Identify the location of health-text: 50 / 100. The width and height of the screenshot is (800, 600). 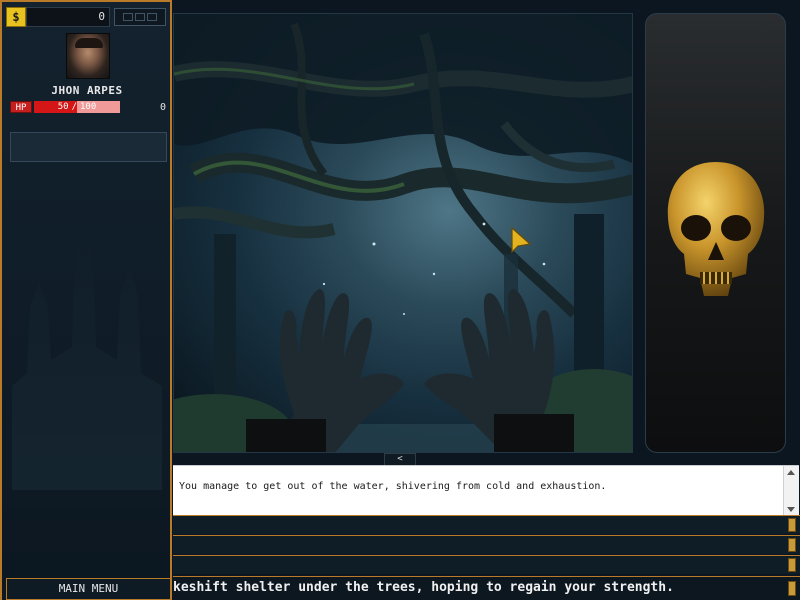
(77, 107).